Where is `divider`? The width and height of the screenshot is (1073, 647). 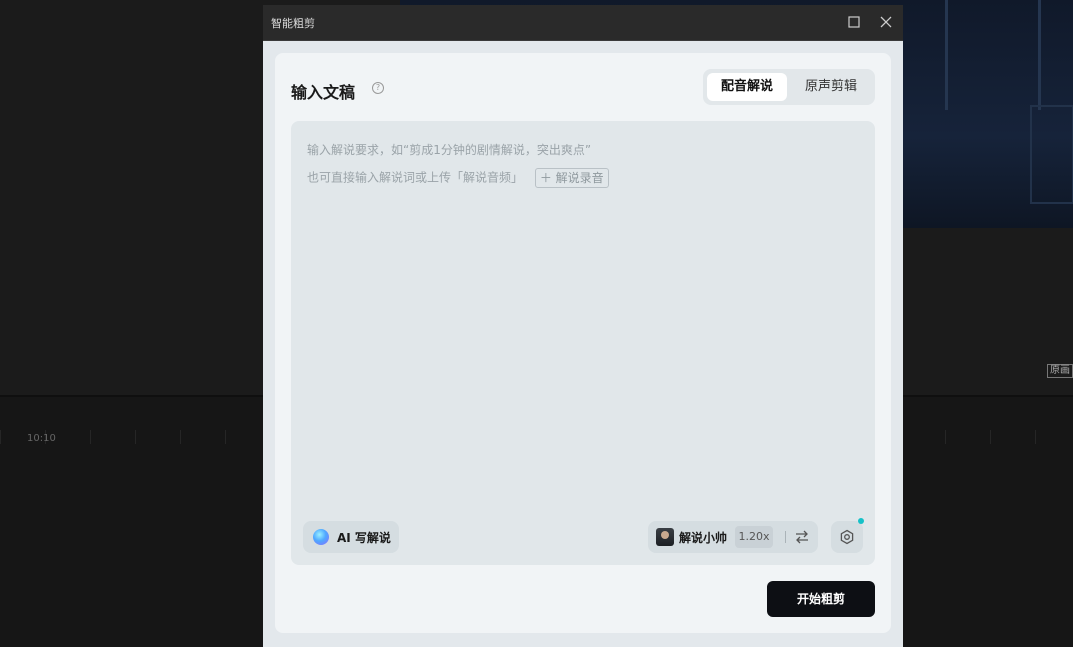 divider is located at coordinates (785, 537).